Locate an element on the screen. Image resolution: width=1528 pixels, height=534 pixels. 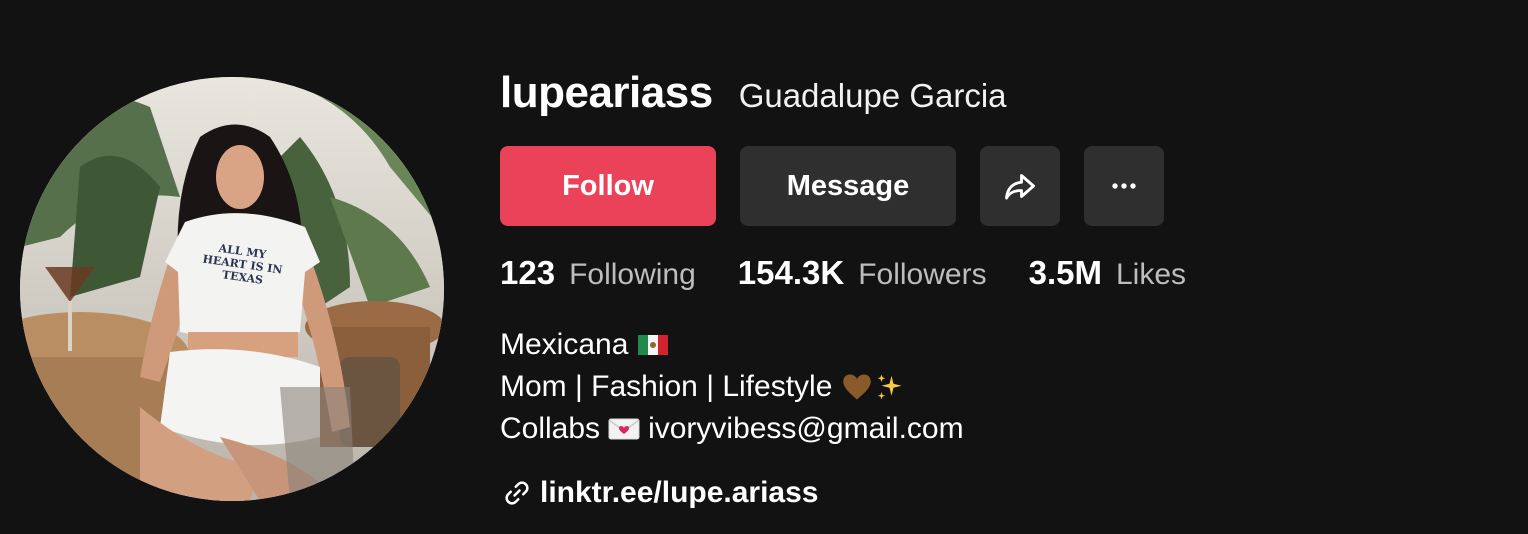
bio-line-1: Mexicana is located at coordinates (732, 345).